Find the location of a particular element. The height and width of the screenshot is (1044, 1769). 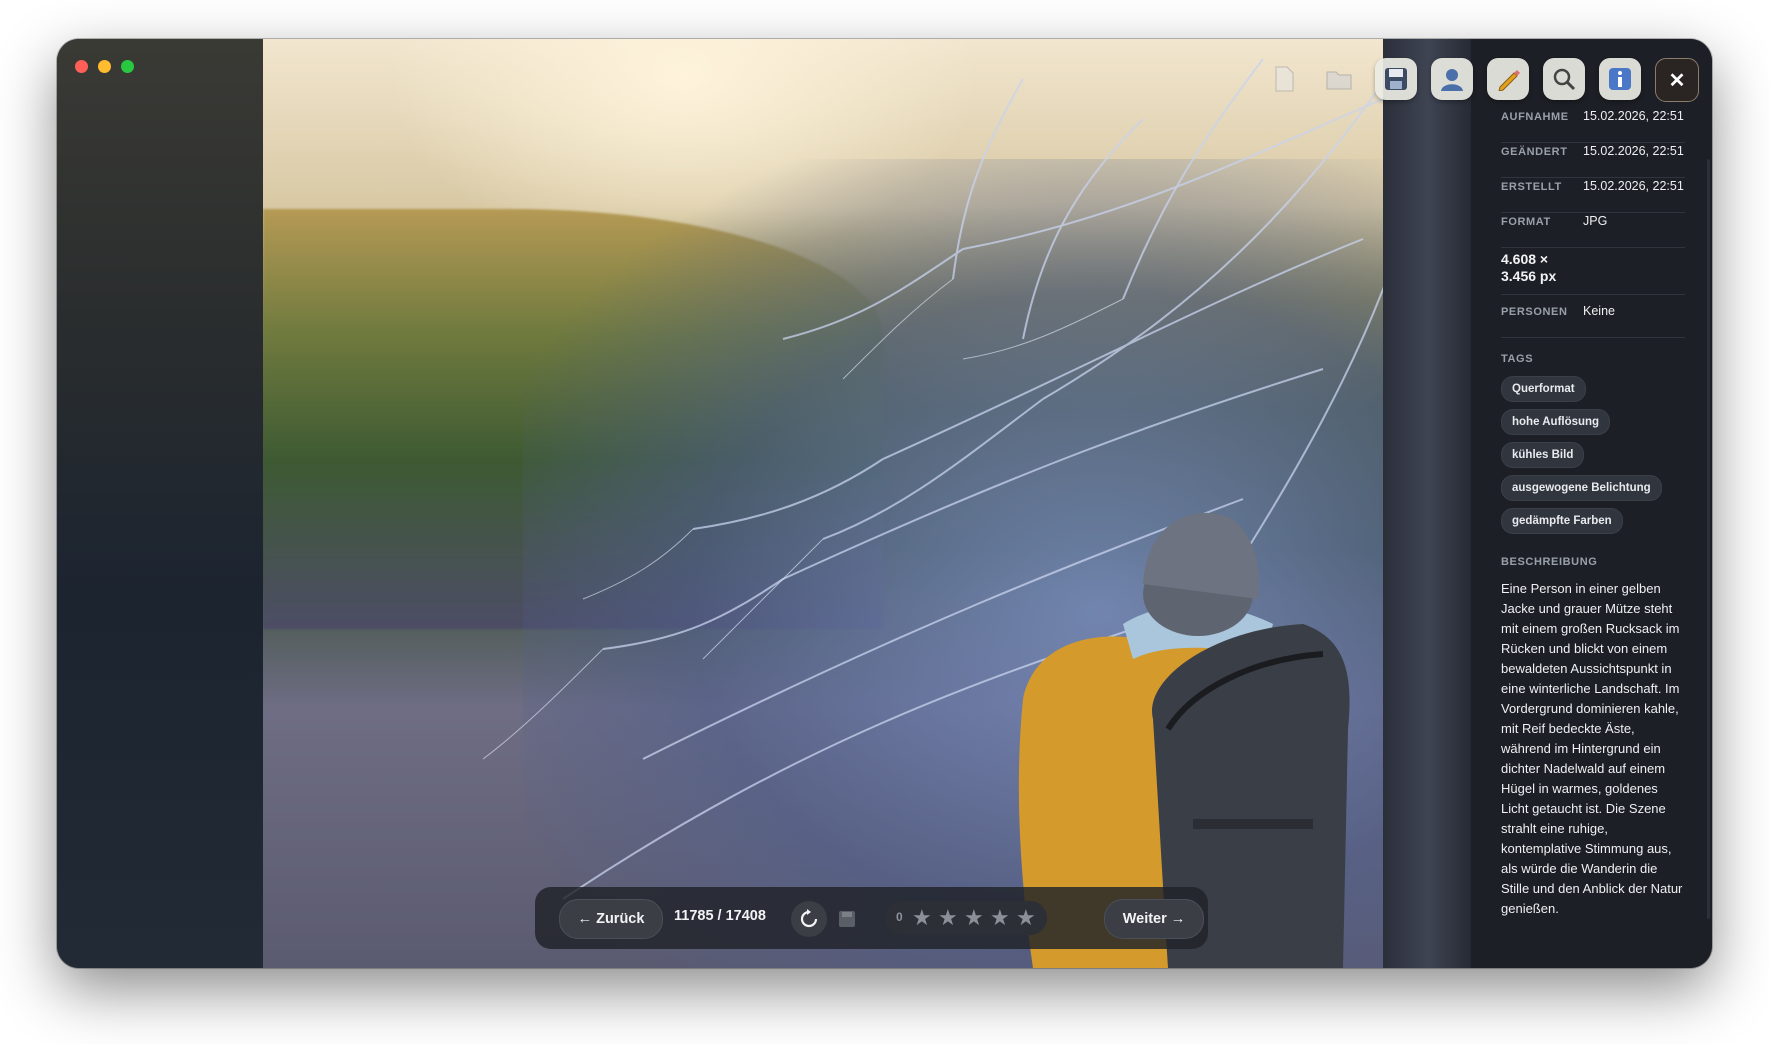

info-button is located at coordinates (1620, 79).